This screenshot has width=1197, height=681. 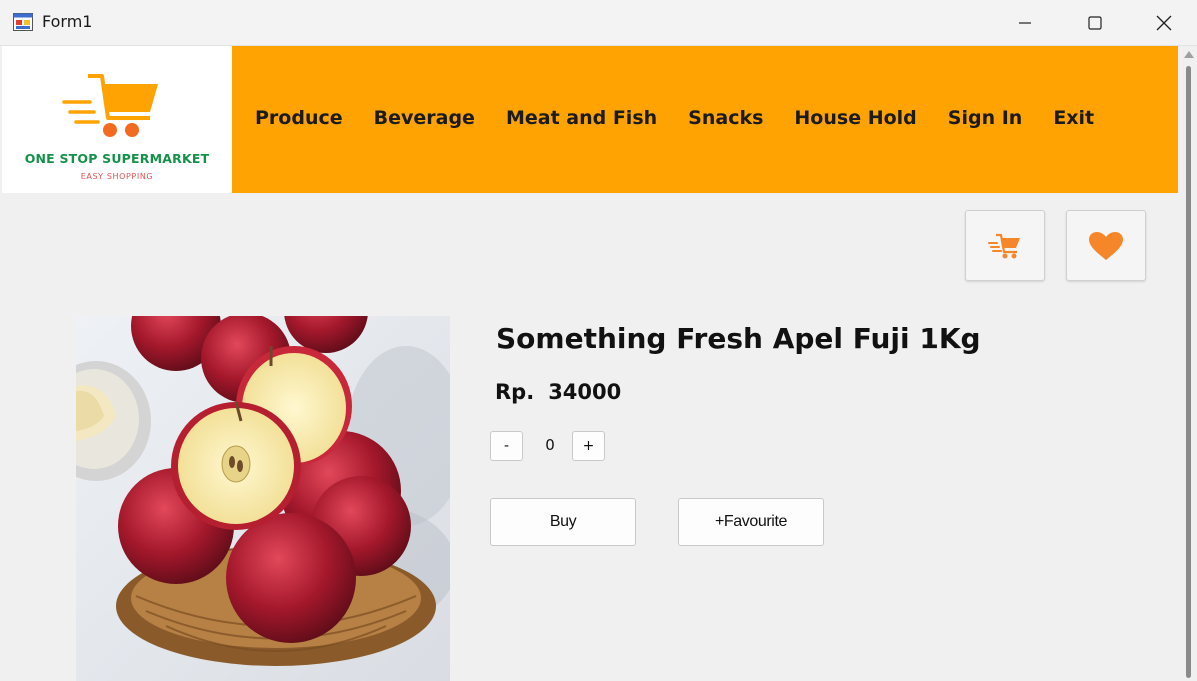 I want to click on window-title: Form1, so click(x=67, y=21).